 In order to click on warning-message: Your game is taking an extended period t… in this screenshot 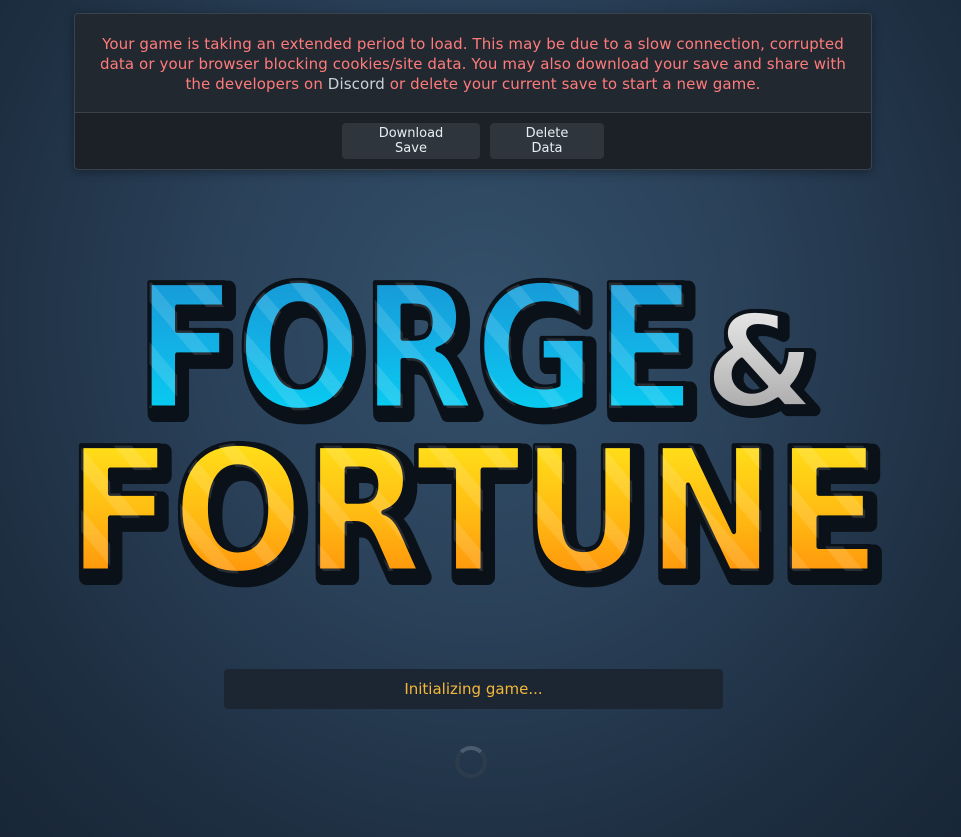, I will do `click(473, 64)`.